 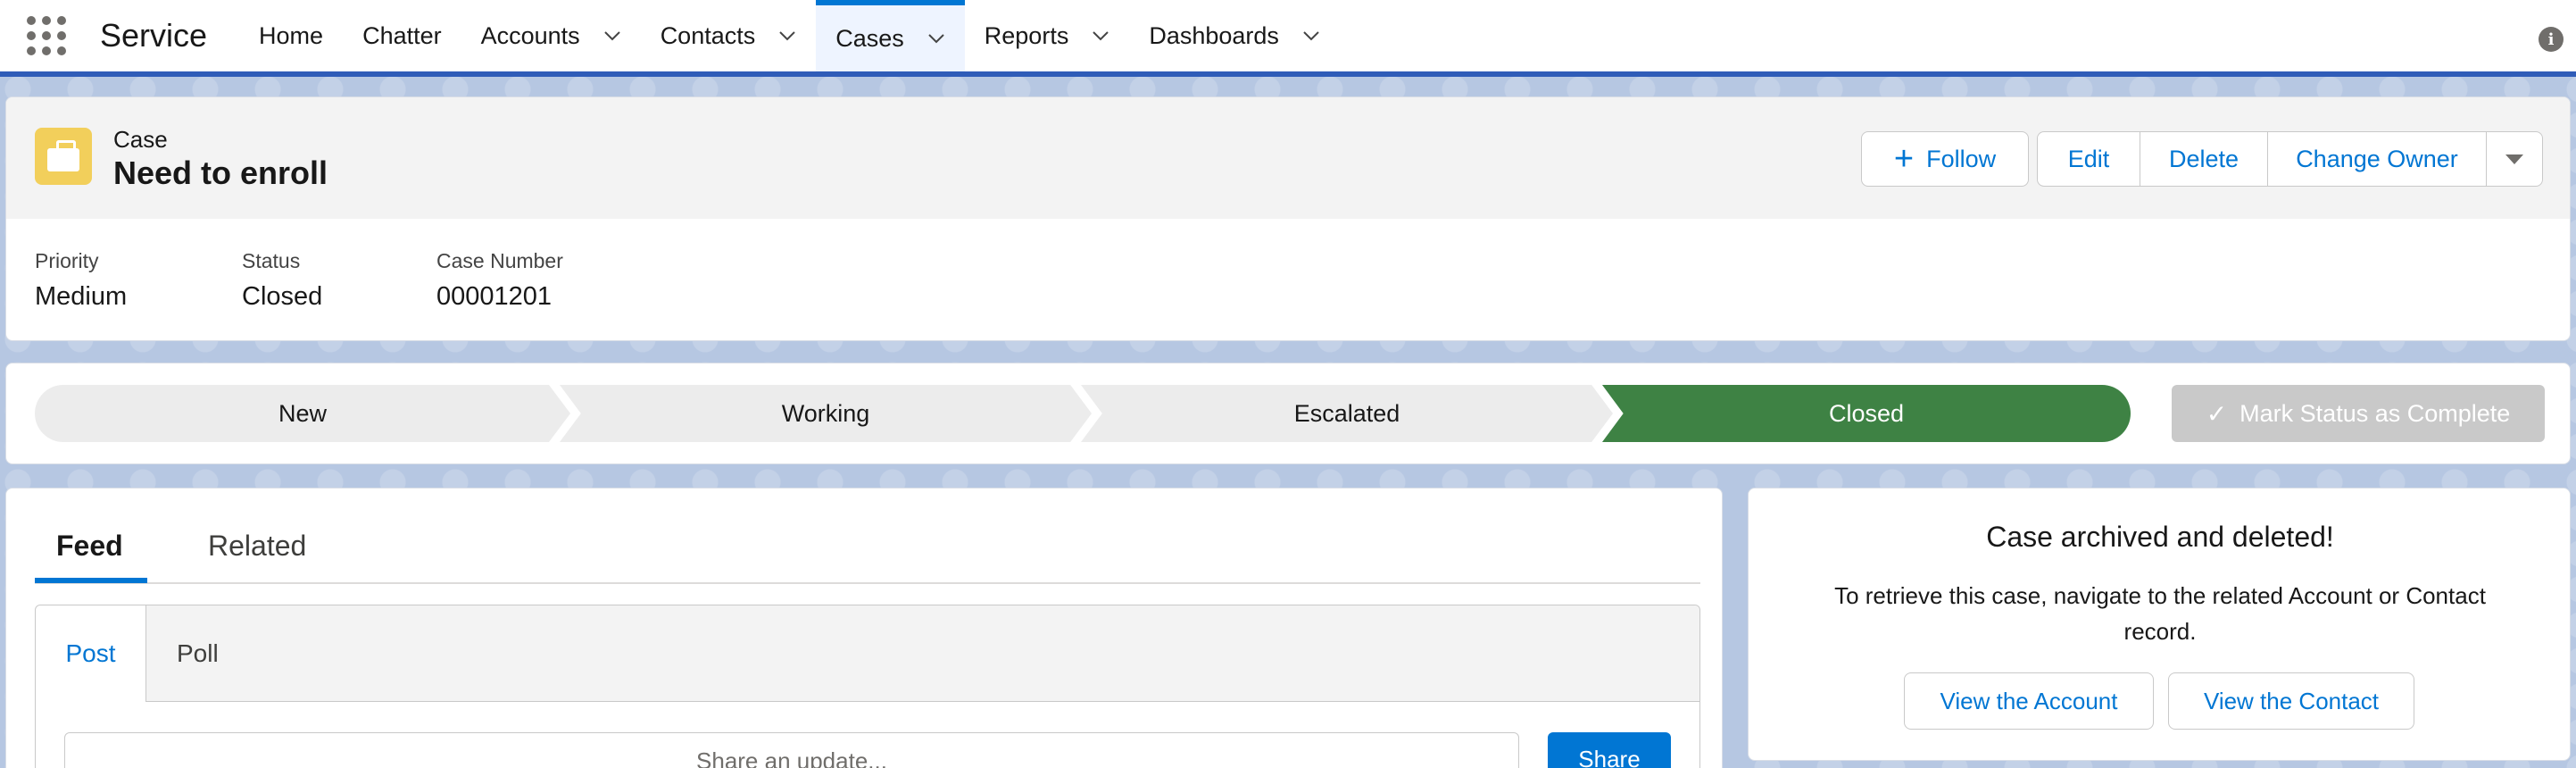 What do you see at coordinates (2377, 159) in the screenshot?
I see `change-owner-button: Change Owner` at bounding box center [2377, 159].